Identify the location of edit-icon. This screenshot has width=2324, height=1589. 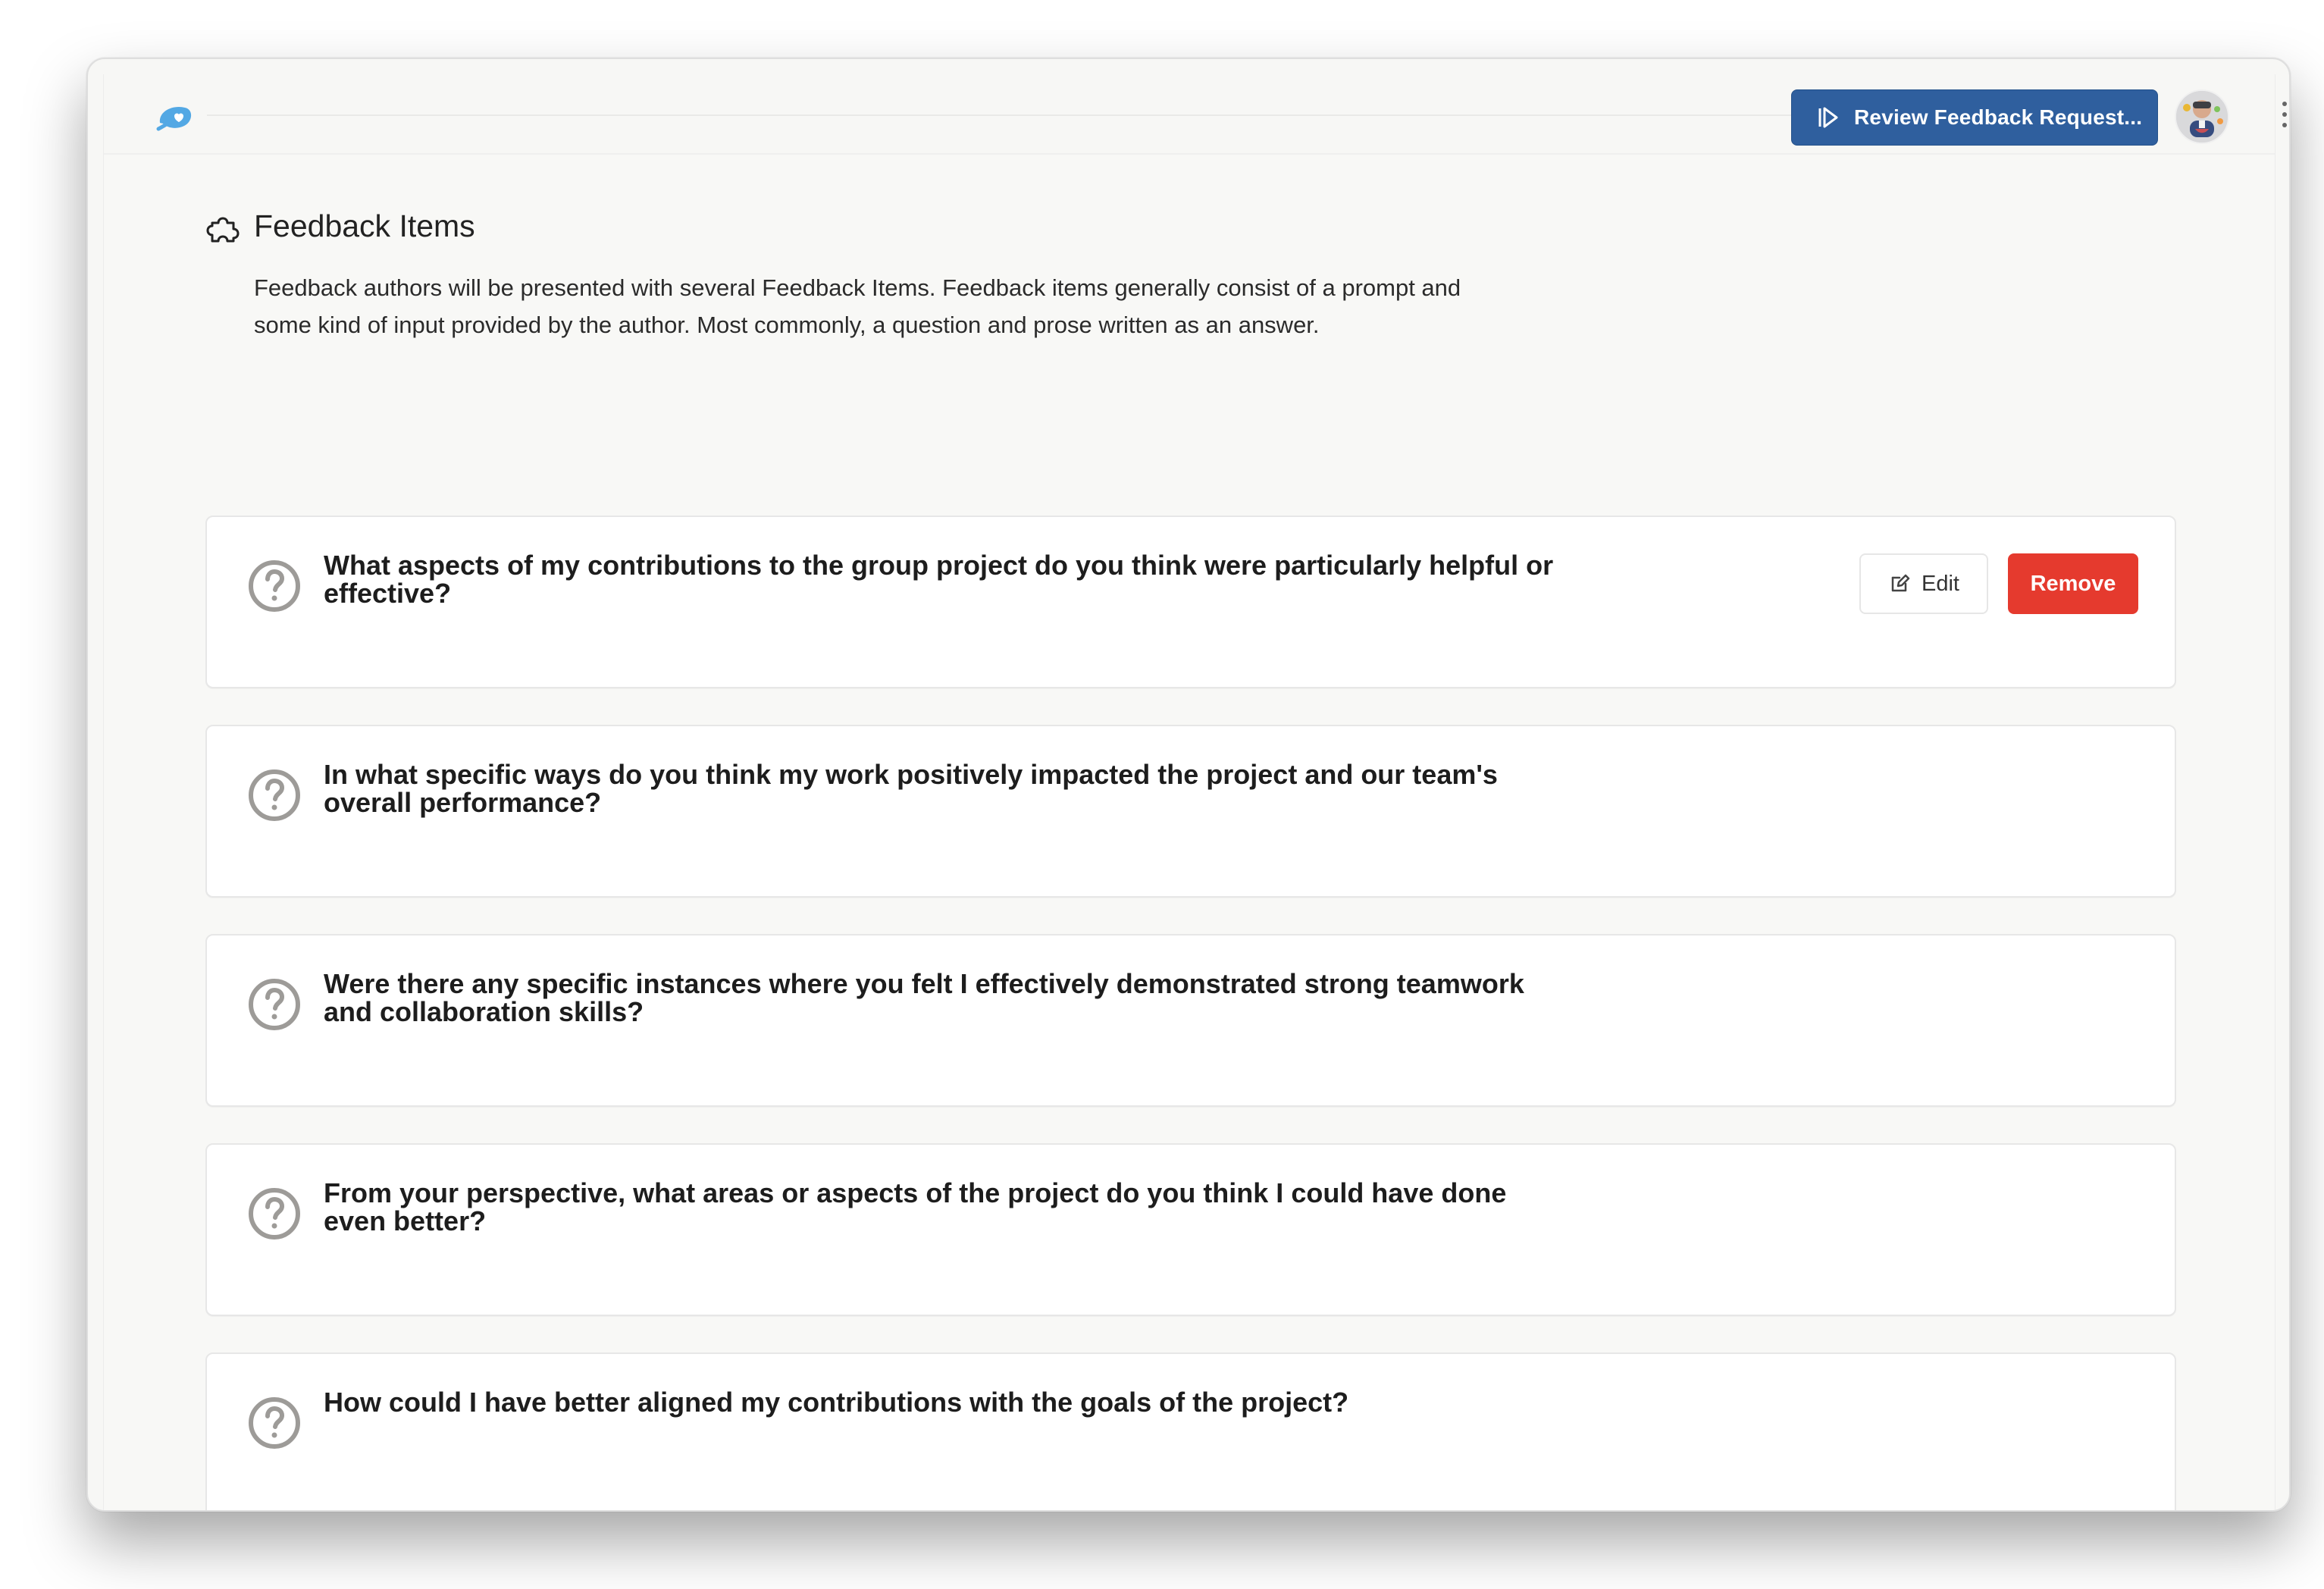
(1900, 583).